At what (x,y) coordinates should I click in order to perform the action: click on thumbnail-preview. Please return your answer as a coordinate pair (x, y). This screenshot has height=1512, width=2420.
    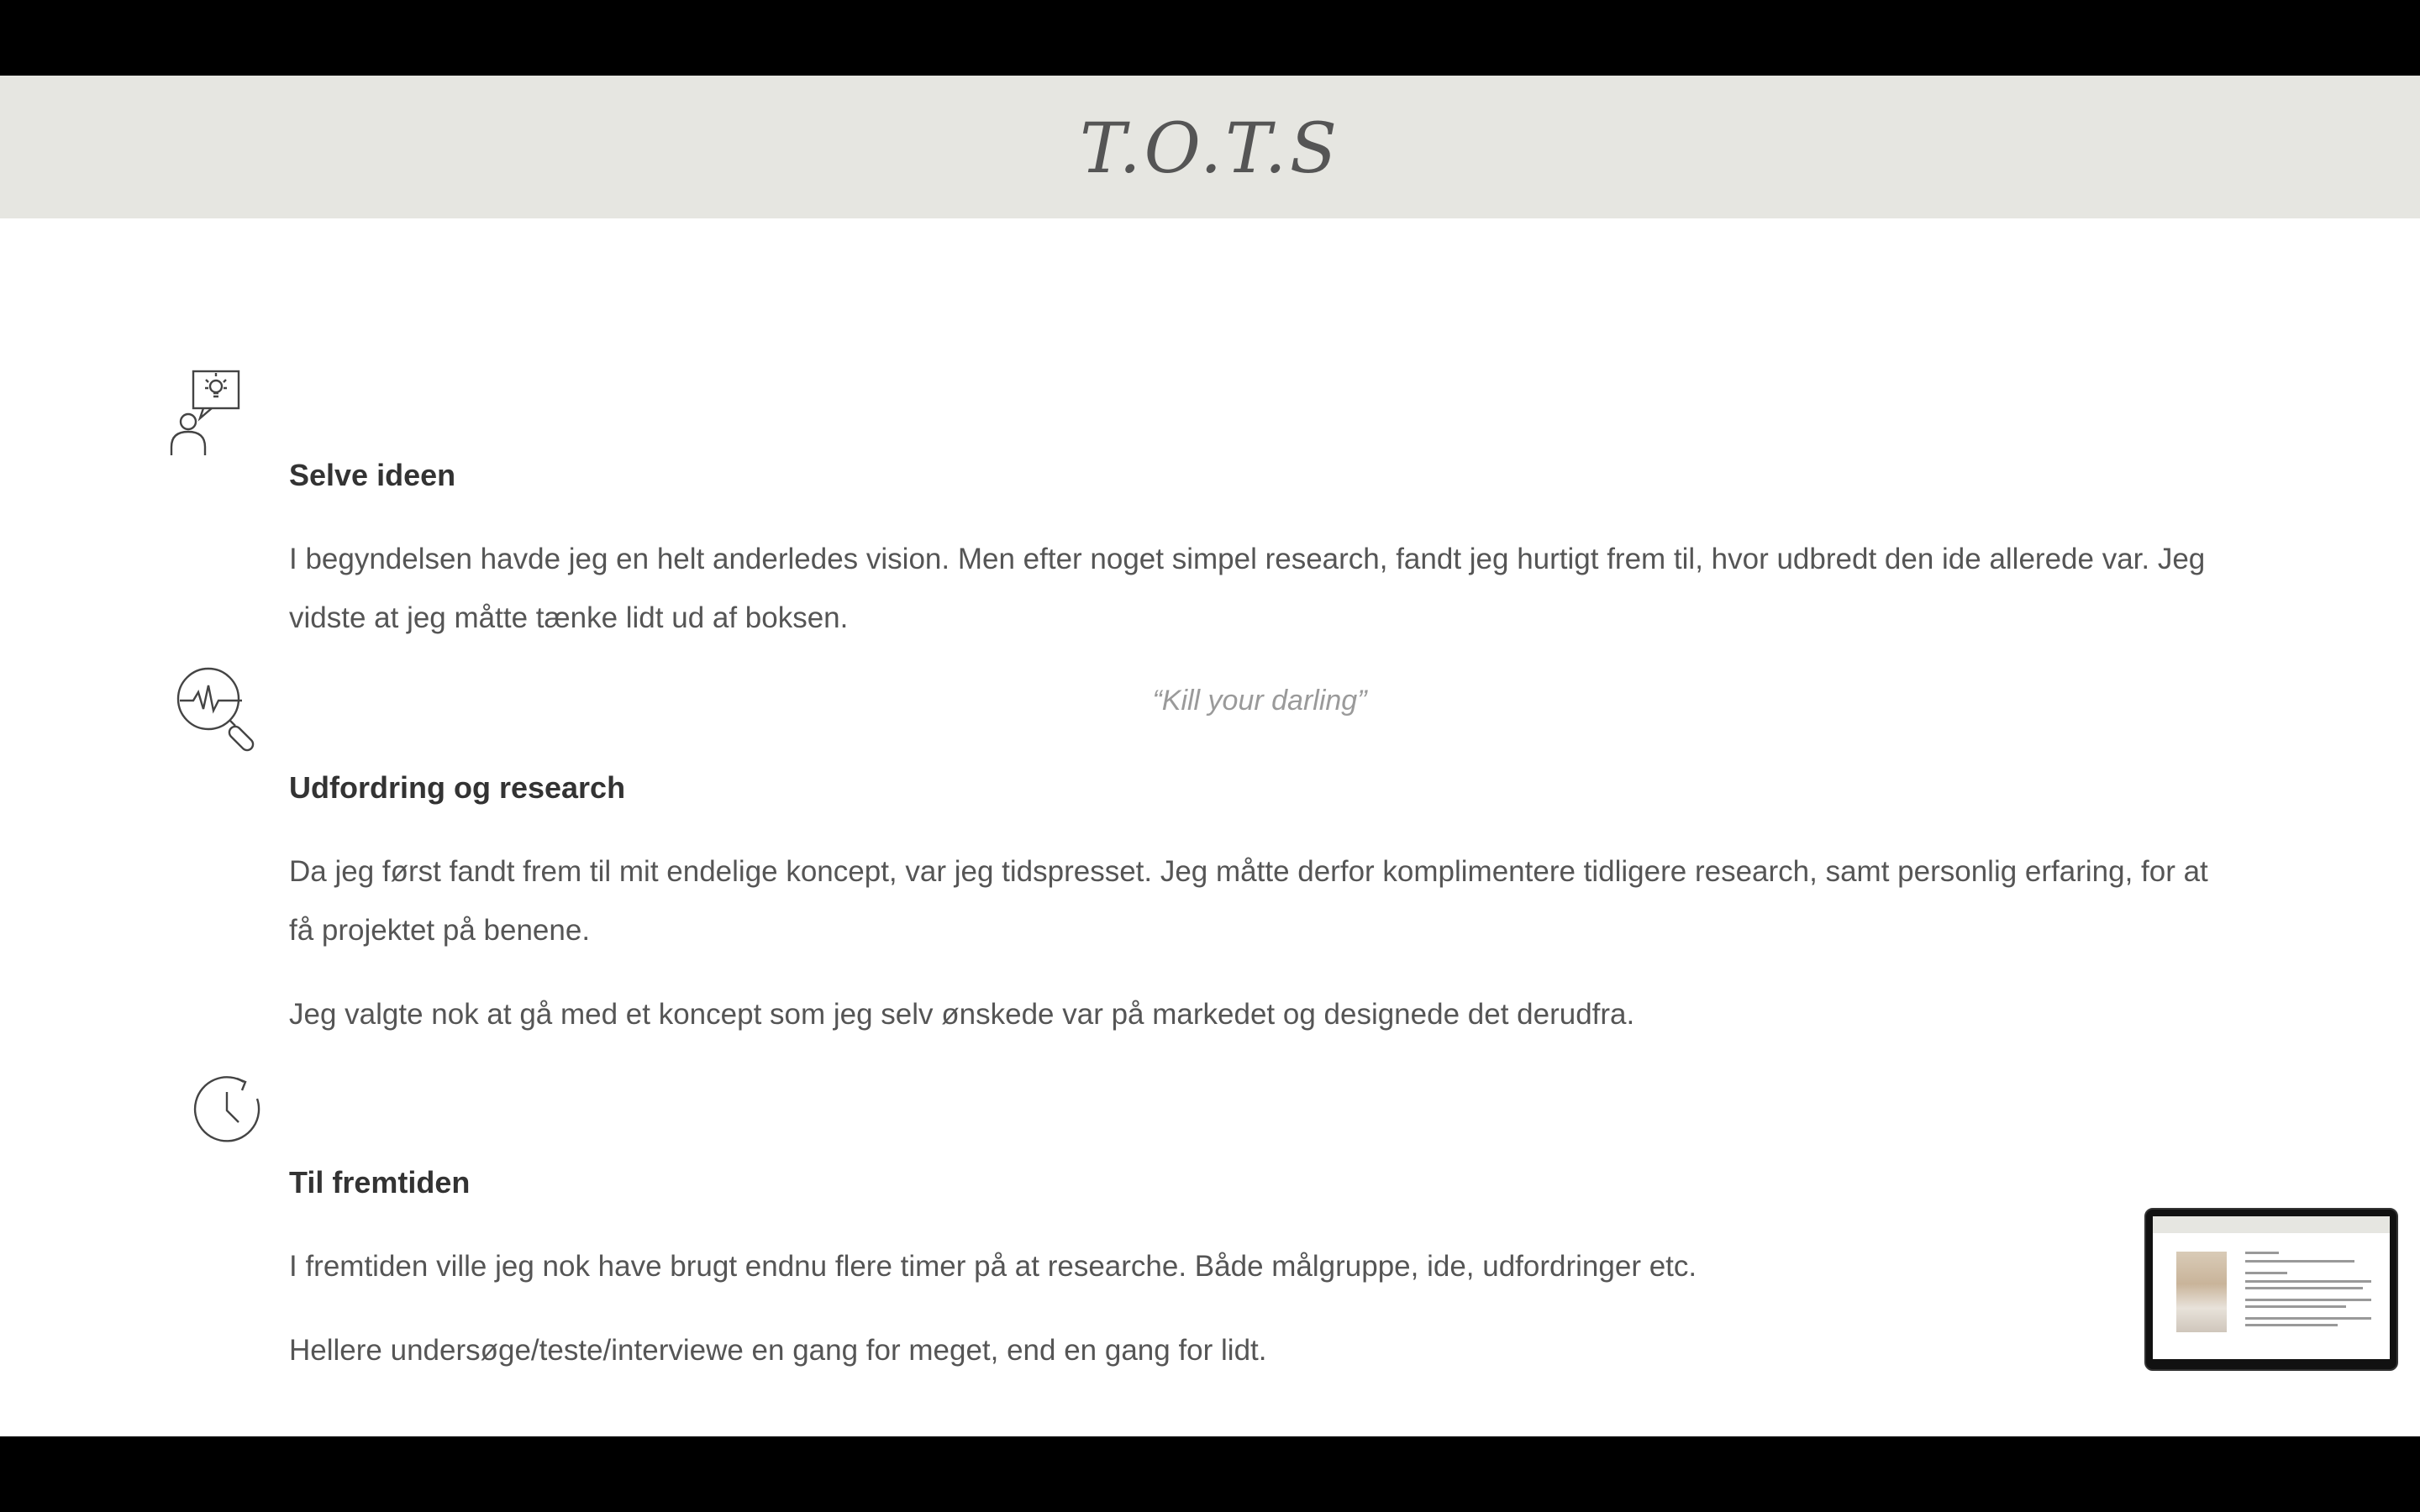
    Looking at the image, I should click on (2271, 1287).